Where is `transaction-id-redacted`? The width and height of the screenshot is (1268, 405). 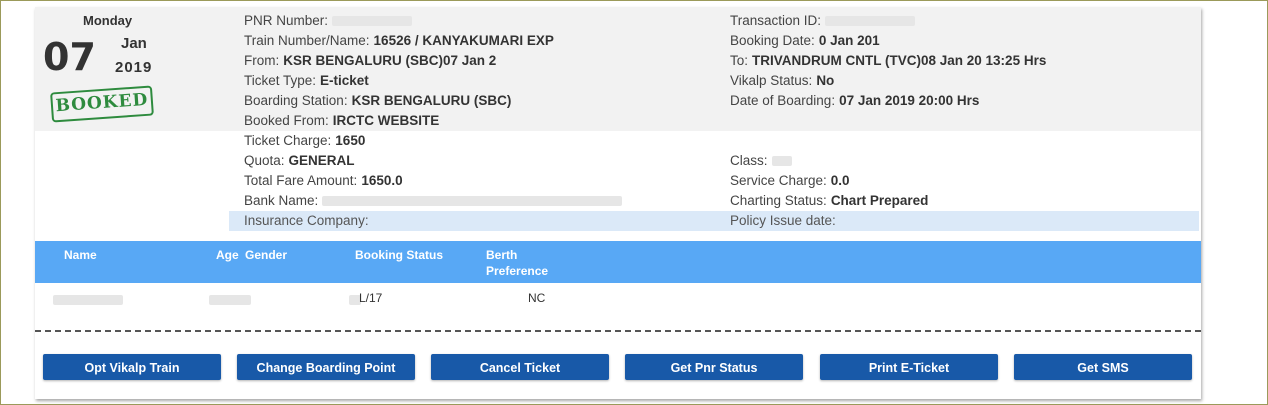
transaction-id-redacted is located at coordinates (870, 21).